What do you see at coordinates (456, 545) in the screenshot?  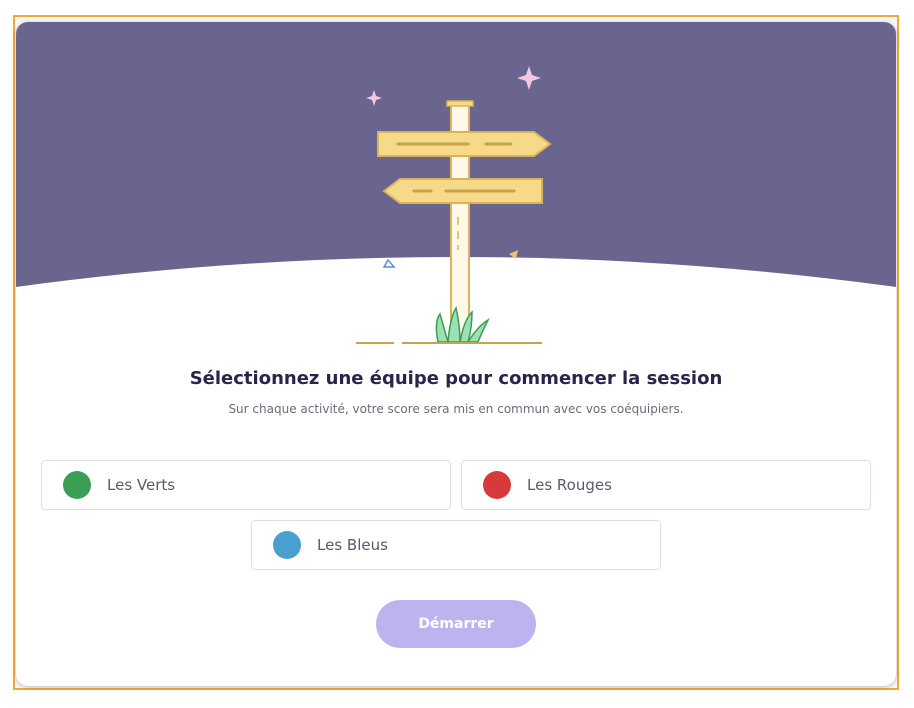 I see `team-option-bleus: Les Bleus` at bounding box center [456, 545].